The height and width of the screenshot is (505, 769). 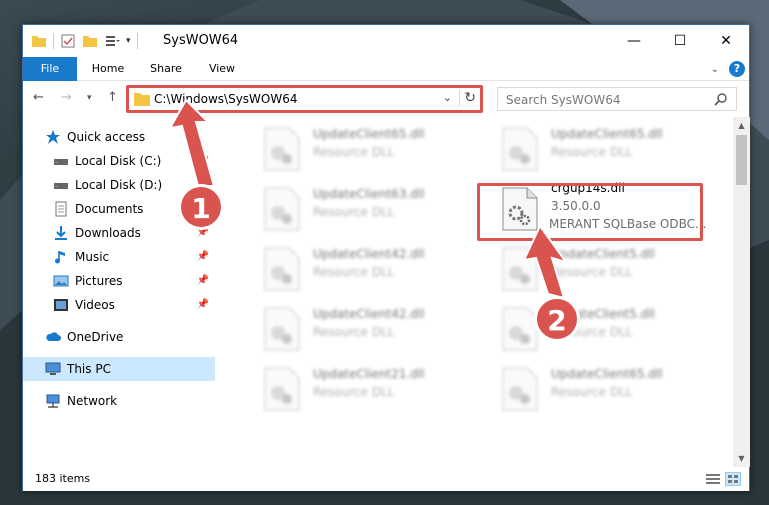 What do you see at coordinates (53, 368) in the screenshot?
I see `computer-icon` at bounding box center [53, 368].